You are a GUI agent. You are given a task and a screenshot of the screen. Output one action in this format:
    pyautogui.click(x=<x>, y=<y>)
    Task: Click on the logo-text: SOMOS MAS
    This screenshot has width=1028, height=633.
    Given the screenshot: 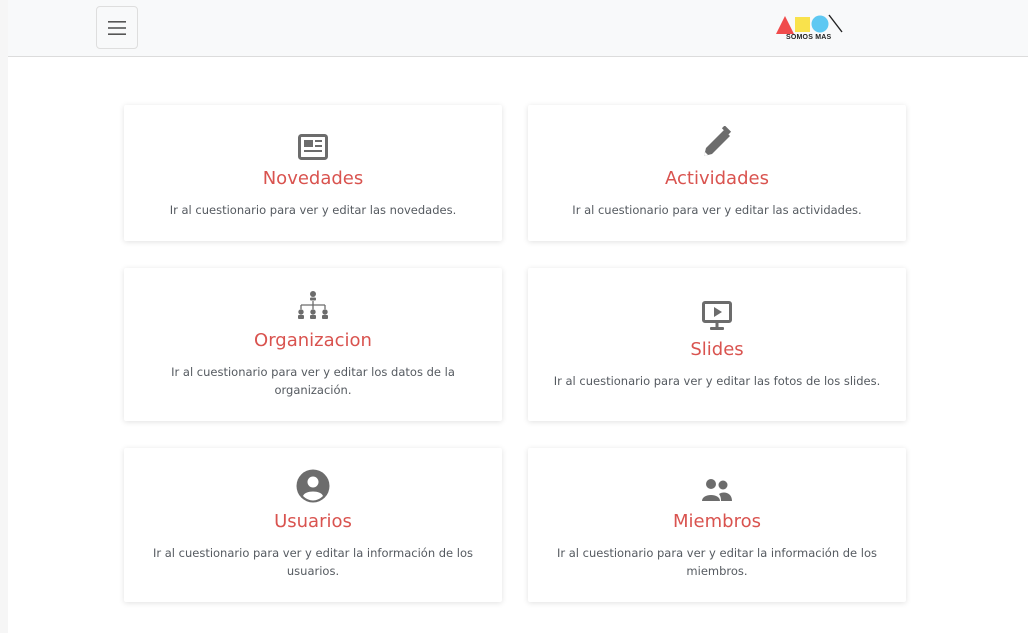 What is the action you would take?
    pyautogui.click(x=809, y=37)
    